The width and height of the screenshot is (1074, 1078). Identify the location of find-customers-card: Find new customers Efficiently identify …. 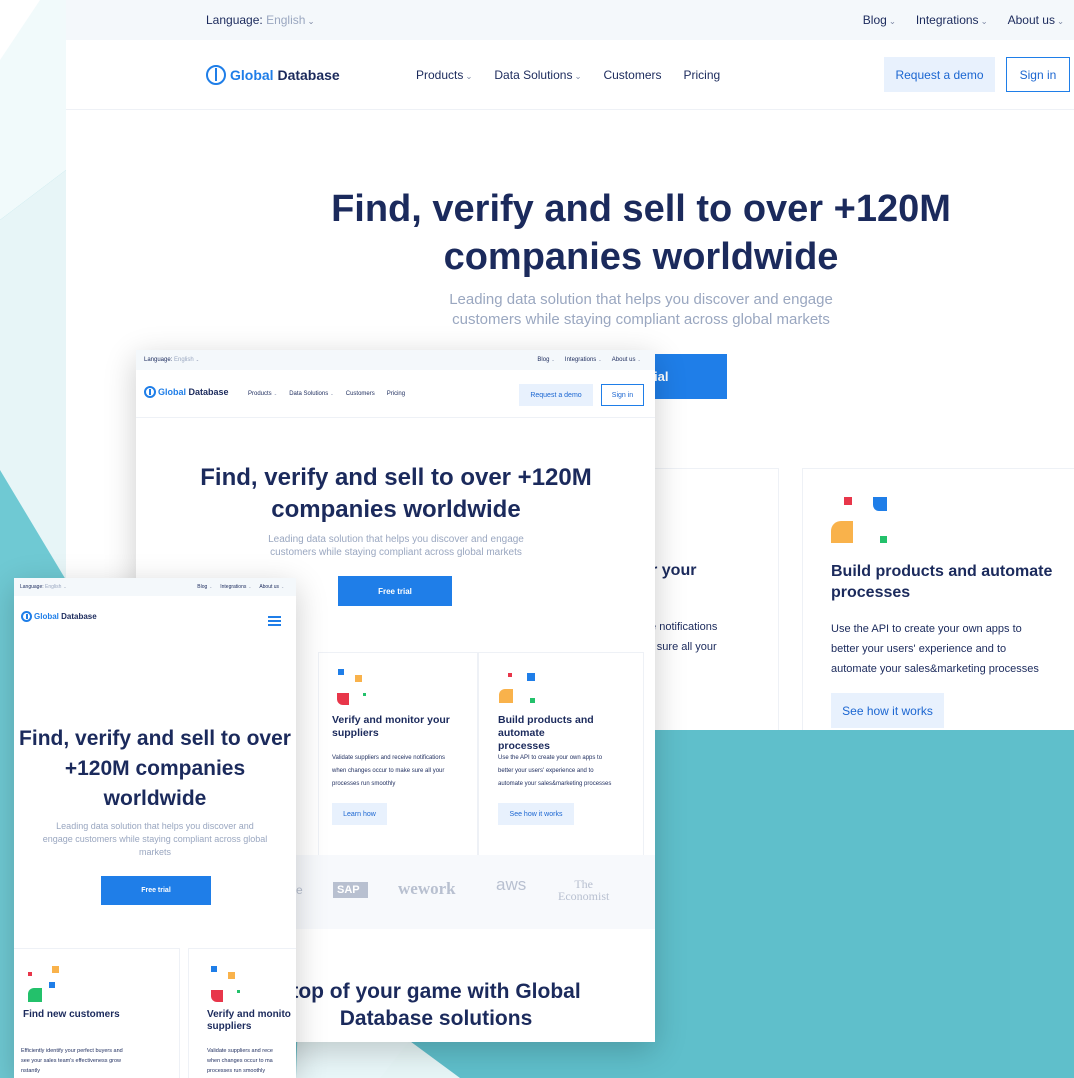
(97, 1013).